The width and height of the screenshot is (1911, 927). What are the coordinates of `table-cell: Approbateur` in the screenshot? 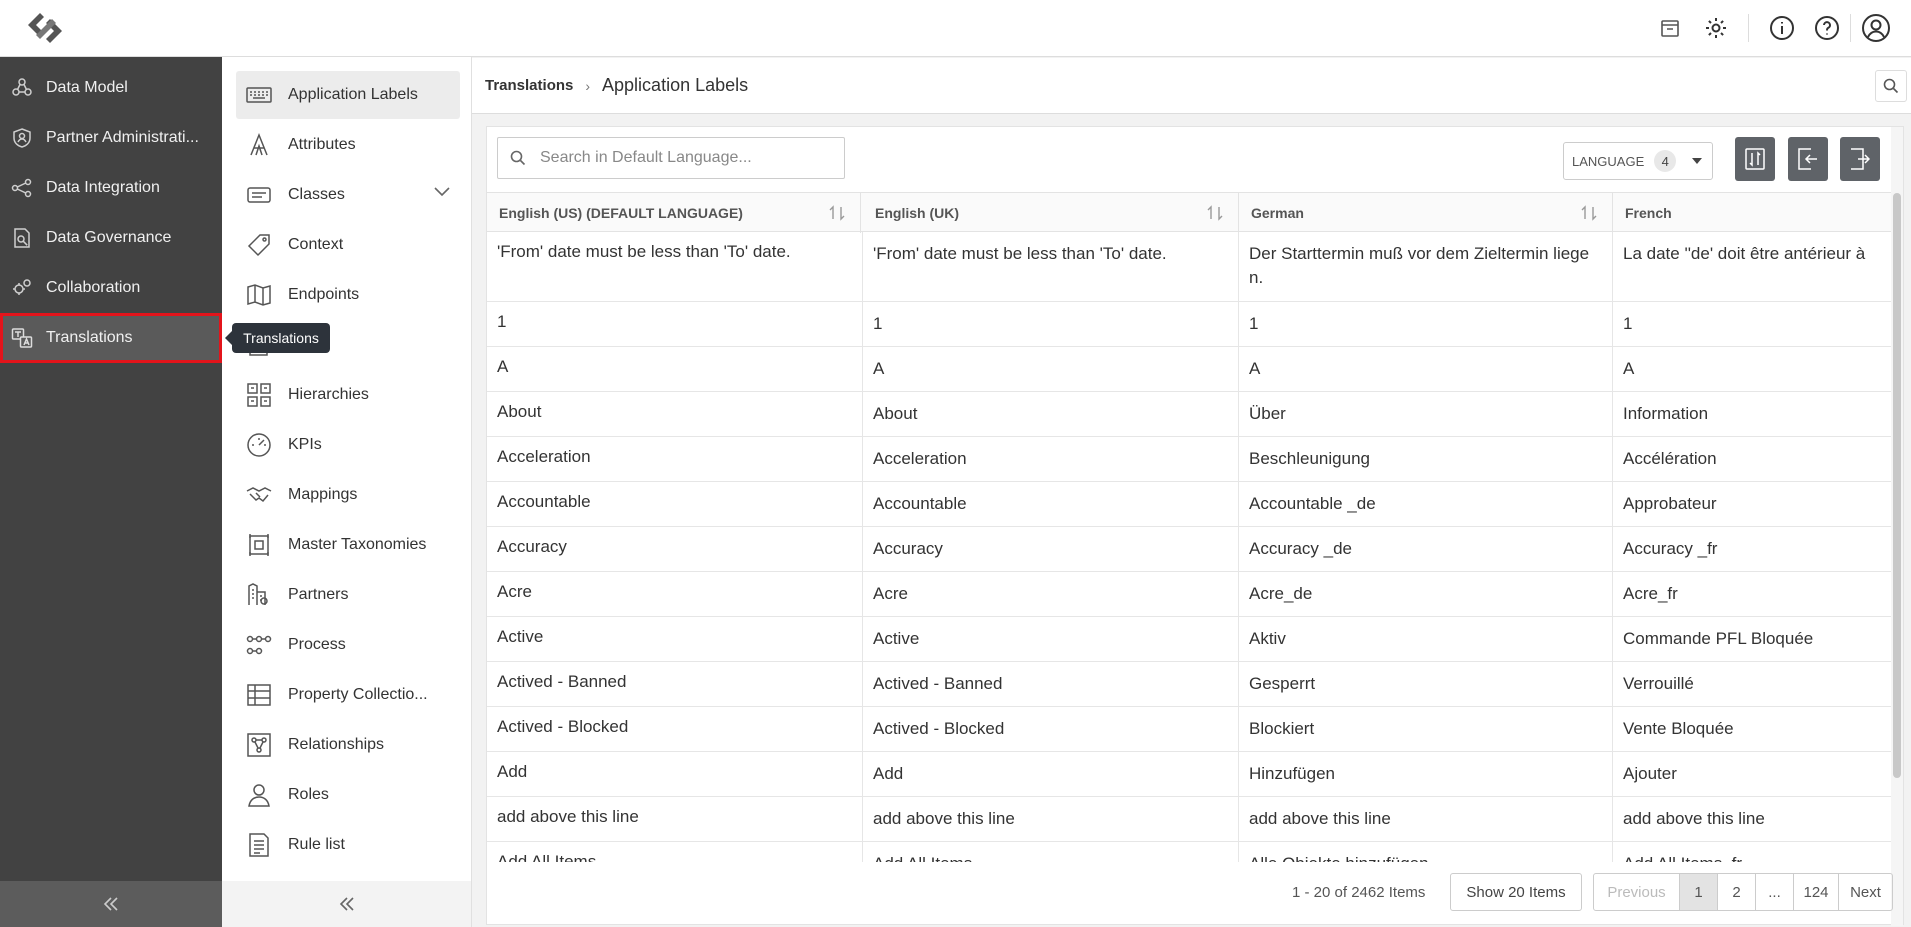 It's located at (1752, 504).